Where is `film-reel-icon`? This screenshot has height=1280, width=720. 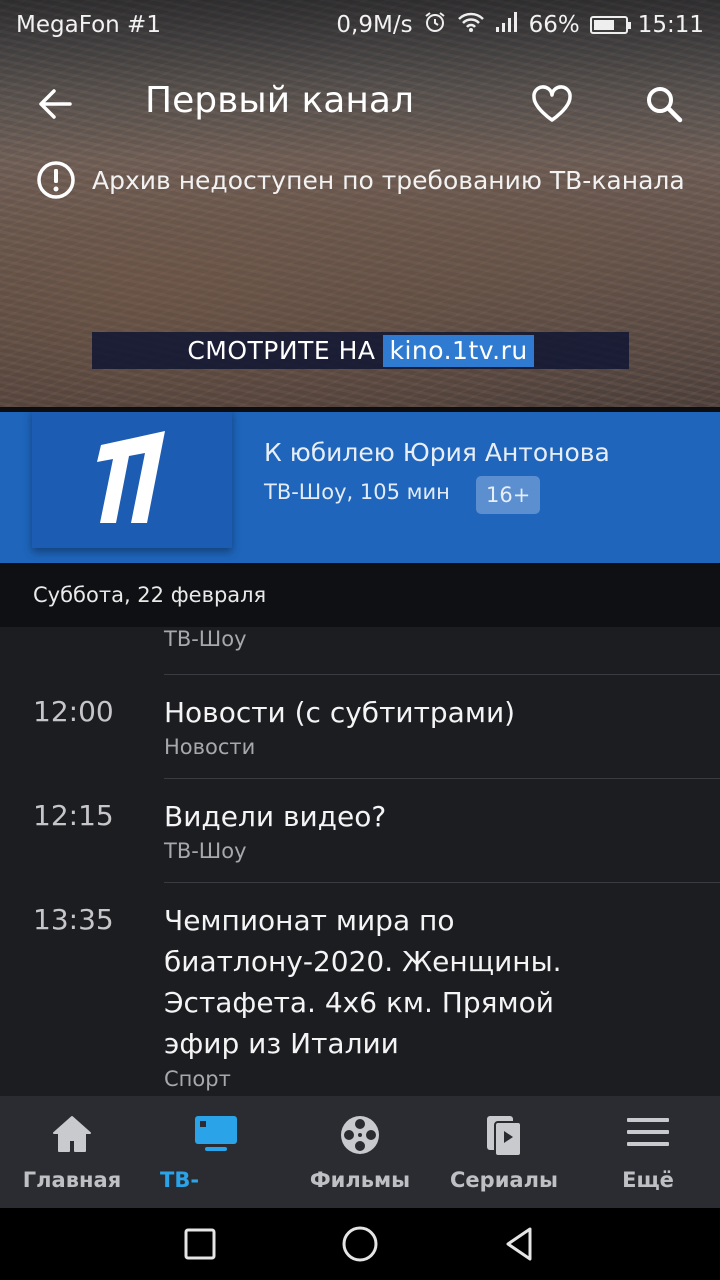
film-reel-icon is located at coordinates (360, 1137).